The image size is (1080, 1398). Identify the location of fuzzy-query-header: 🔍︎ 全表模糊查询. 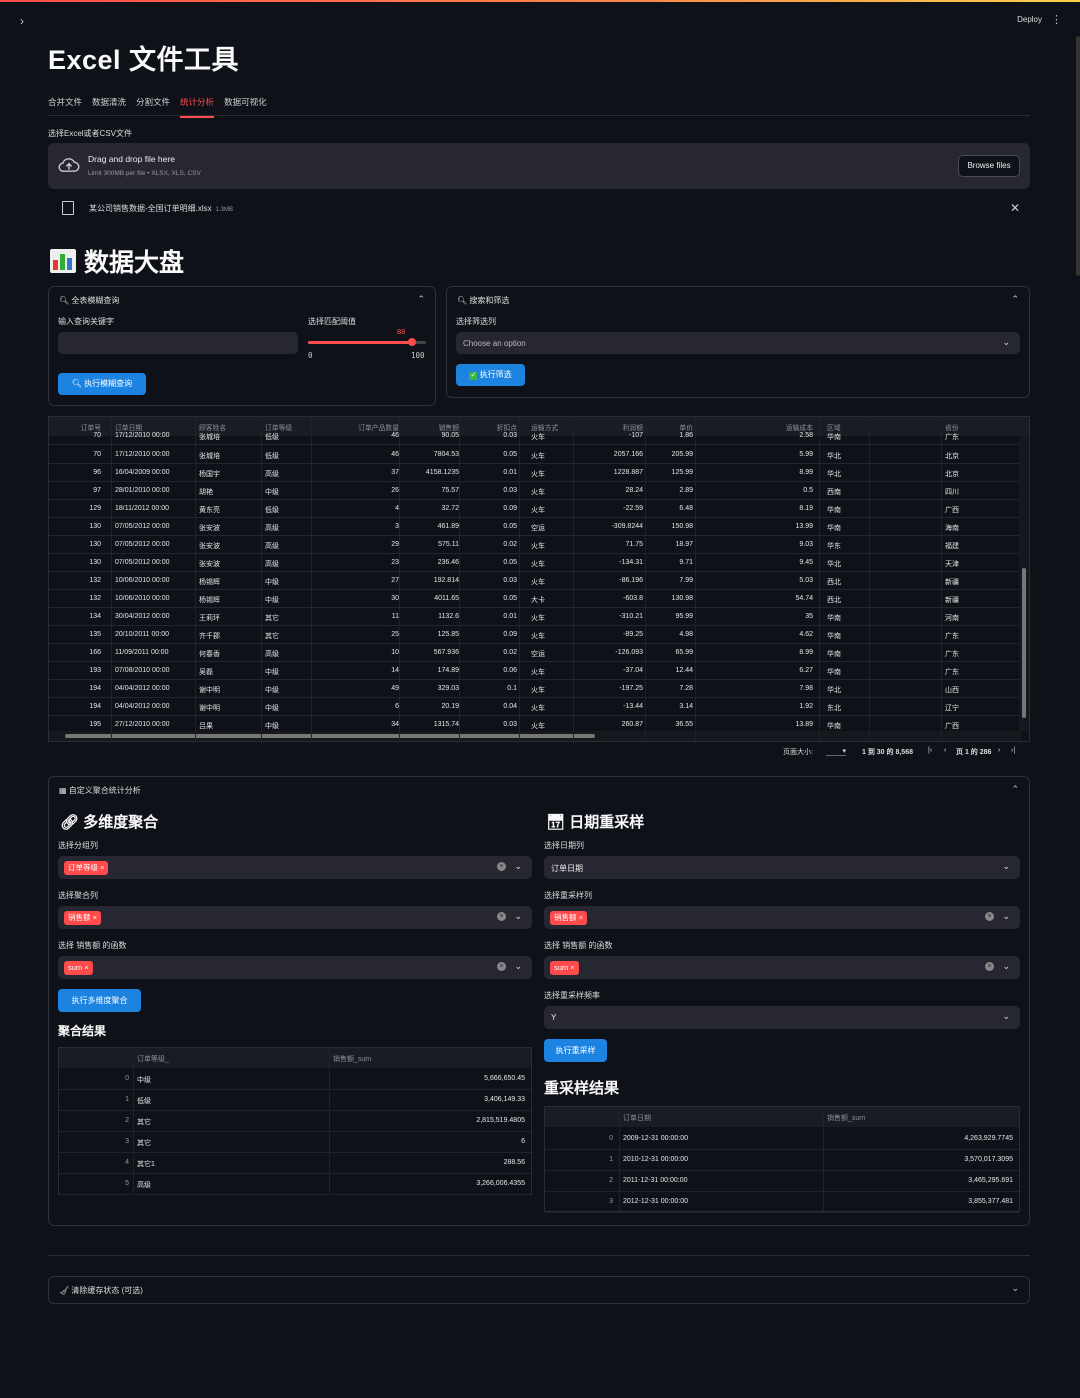
(89, 300).